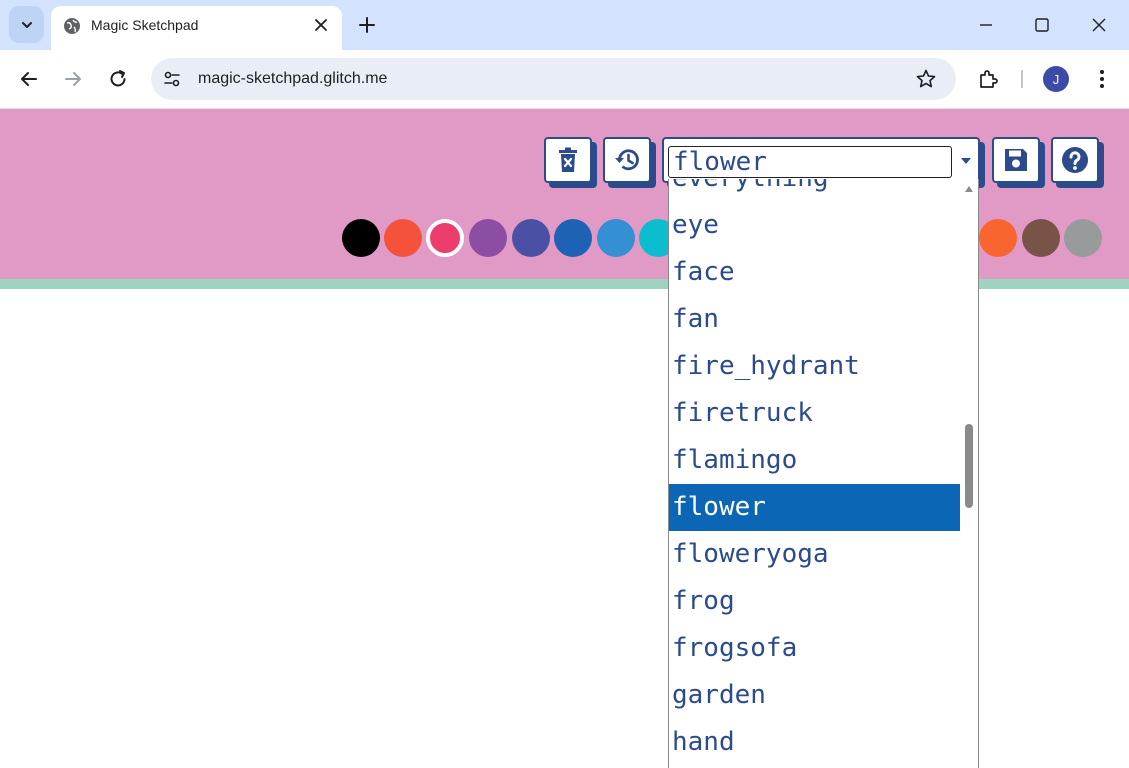  I want to click on history-button, so click(627, 160).